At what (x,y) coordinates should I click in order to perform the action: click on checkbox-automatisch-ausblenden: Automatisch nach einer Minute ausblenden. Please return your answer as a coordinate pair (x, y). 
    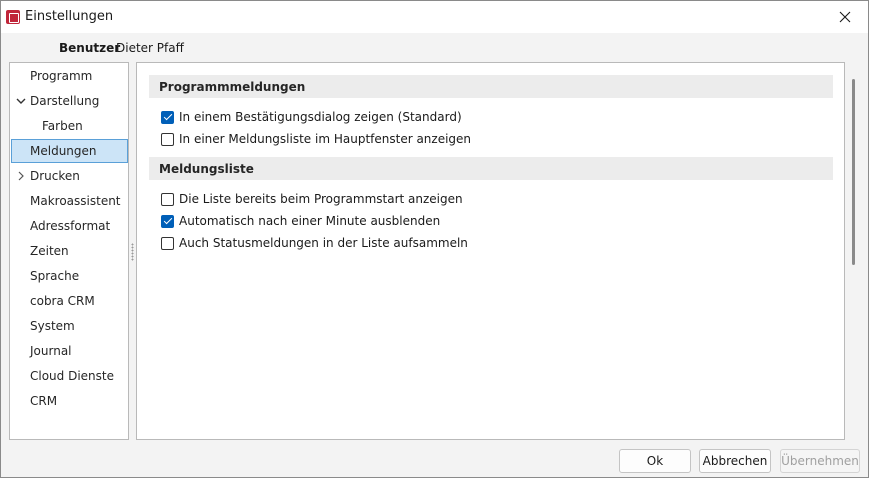
    Looking at the image, I should click on (300, 221).